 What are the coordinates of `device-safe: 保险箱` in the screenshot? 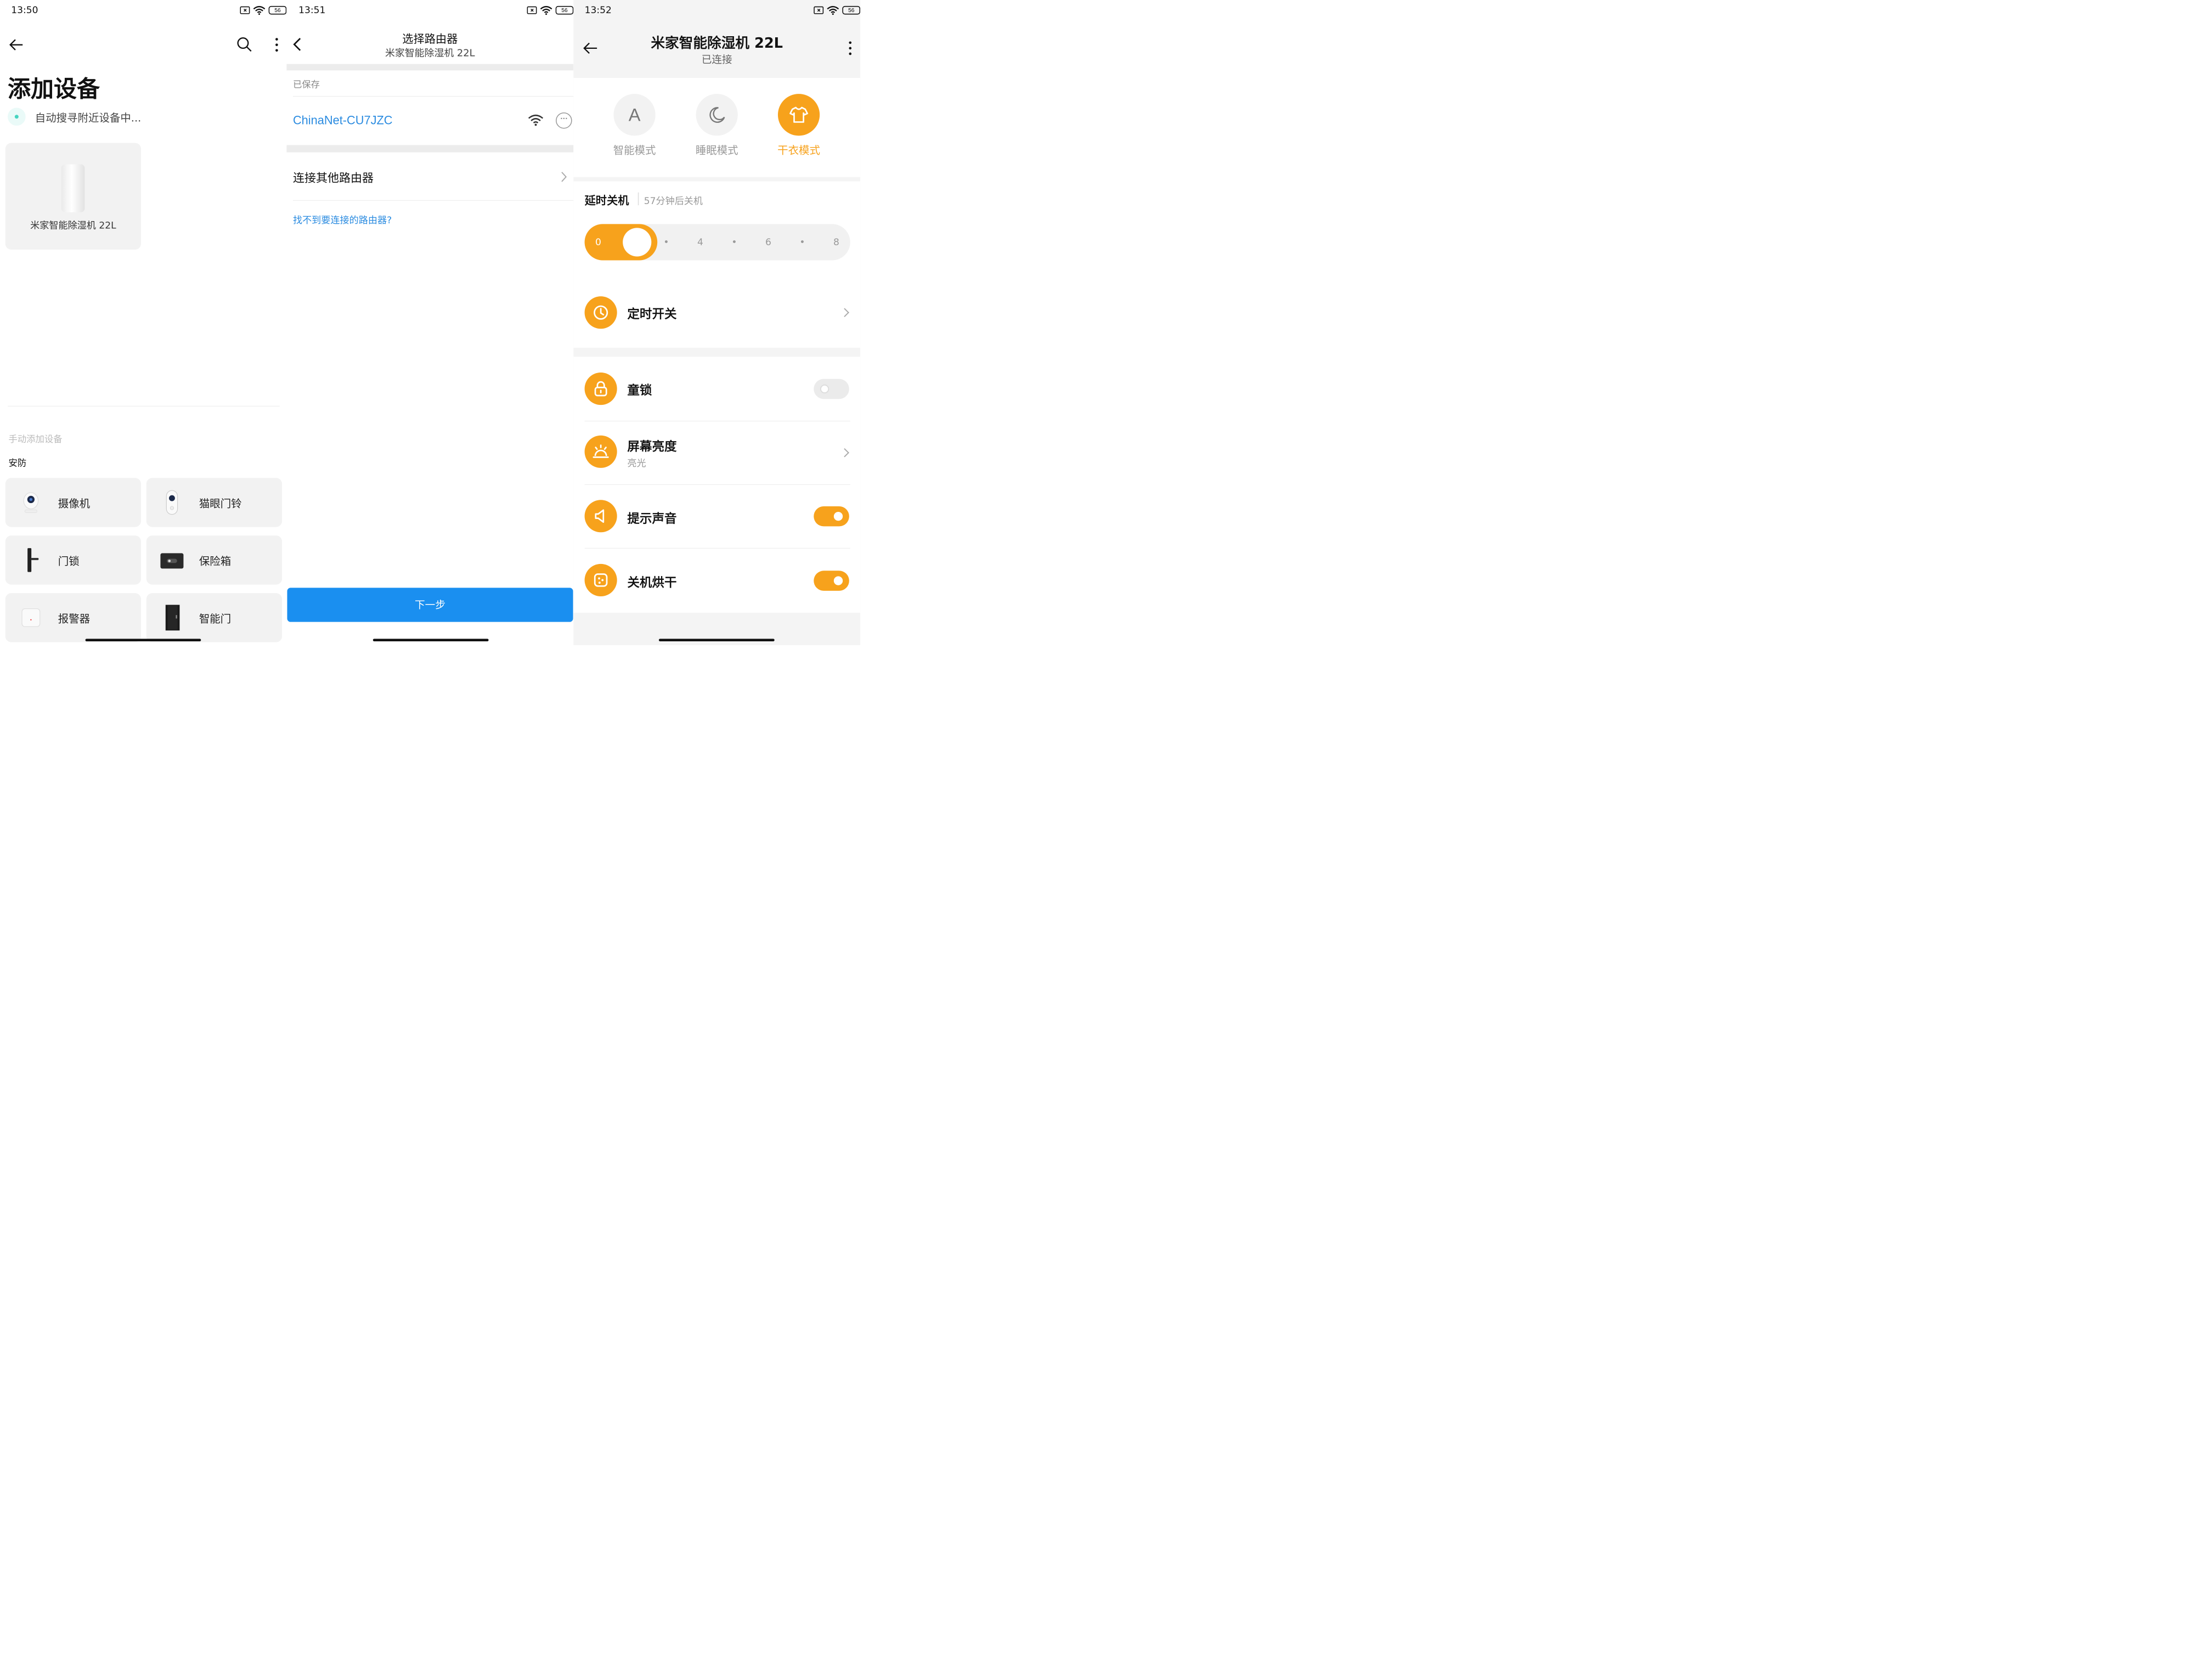 It's located at (214, 560).